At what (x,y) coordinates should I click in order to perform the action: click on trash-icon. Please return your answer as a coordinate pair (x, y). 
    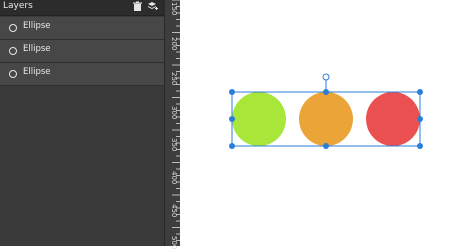
    Looking at the image, I should click on (137, 6).